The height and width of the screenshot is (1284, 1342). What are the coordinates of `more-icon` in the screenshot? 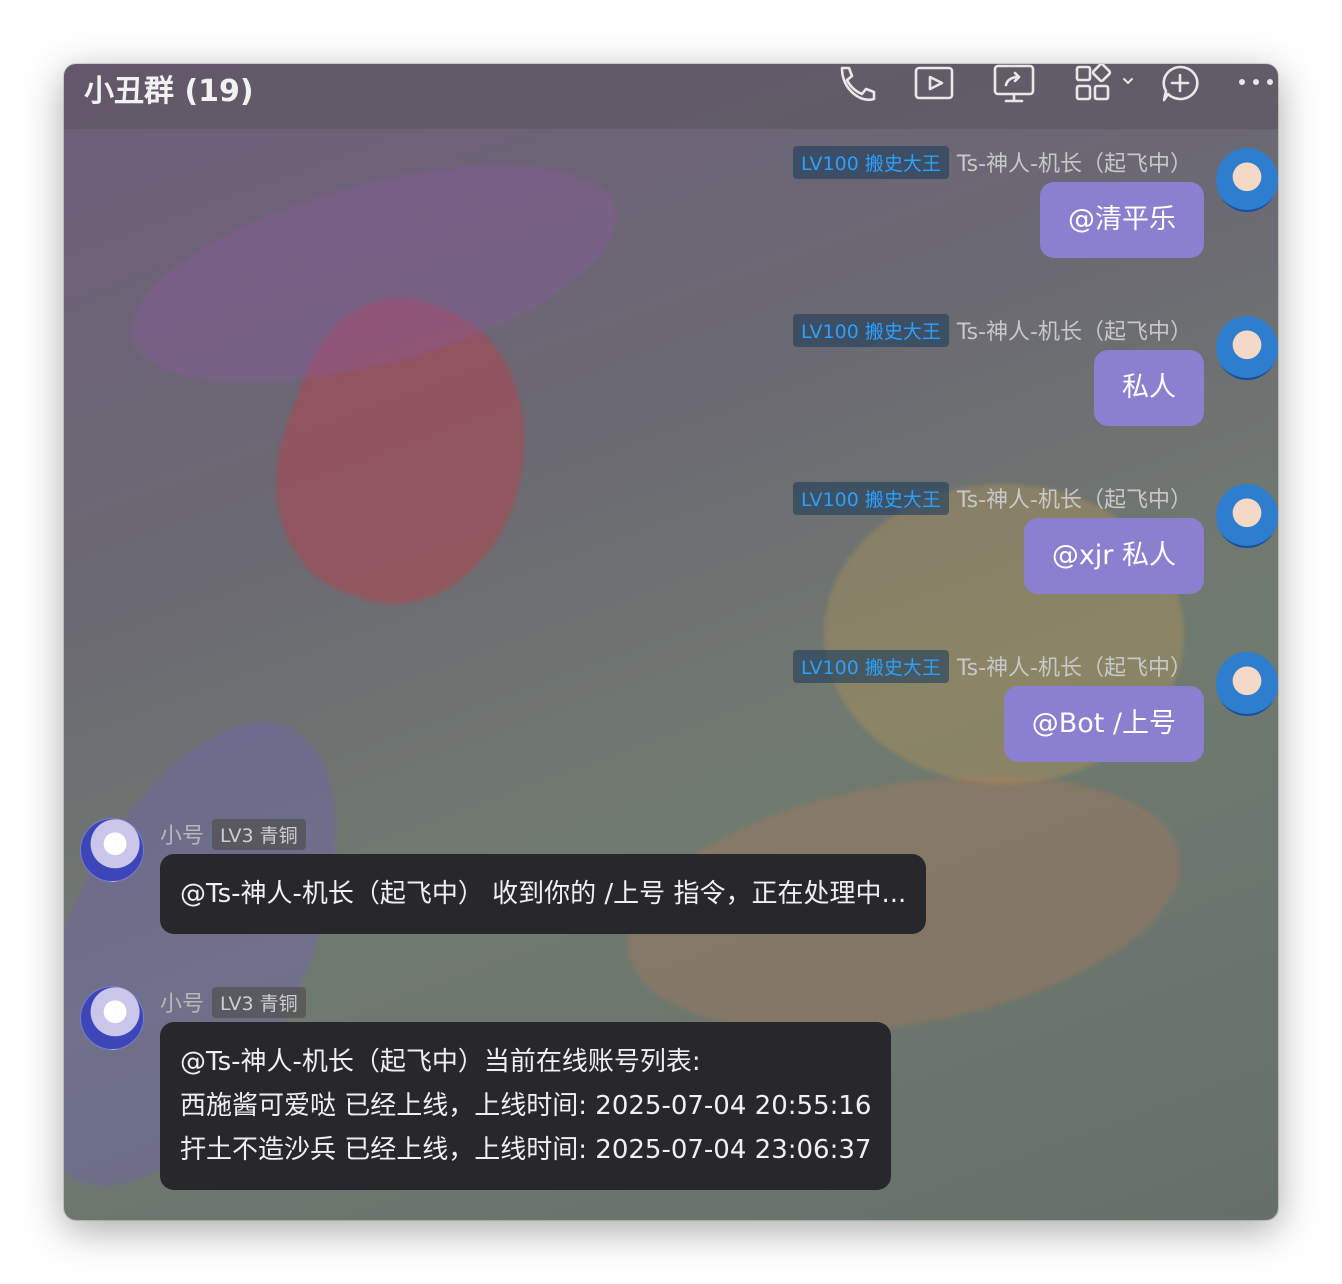 It's located at (1256, 84).